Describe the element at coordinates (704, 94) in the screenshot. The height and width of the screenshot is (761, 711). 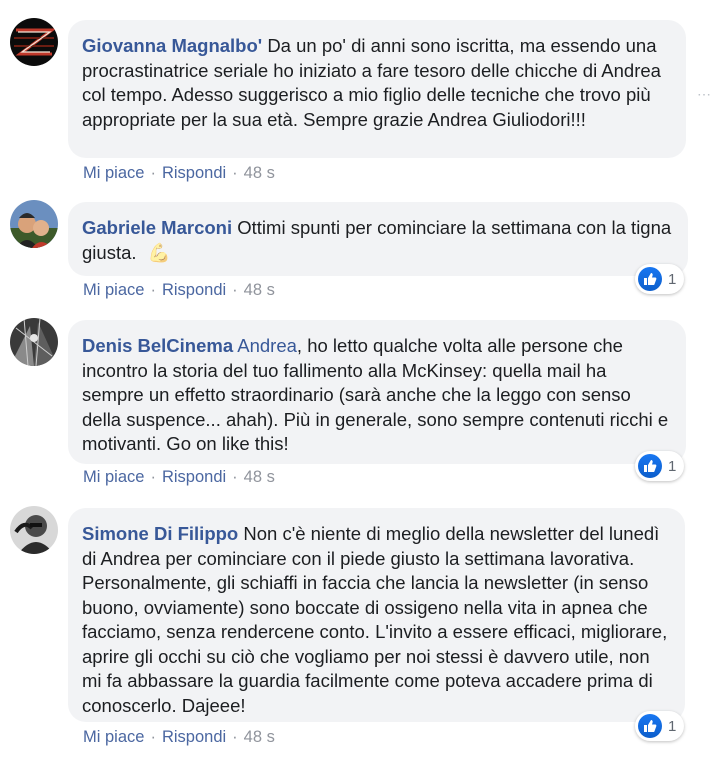
I see `more-options-icon: ⋯` at that location.